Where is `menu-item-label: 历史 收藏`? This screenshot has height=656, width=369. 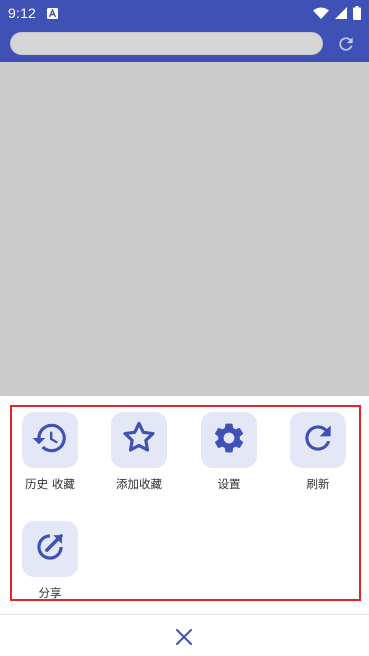
menu-item-label: 历史 收藏 is located at coordinates (50, 484).